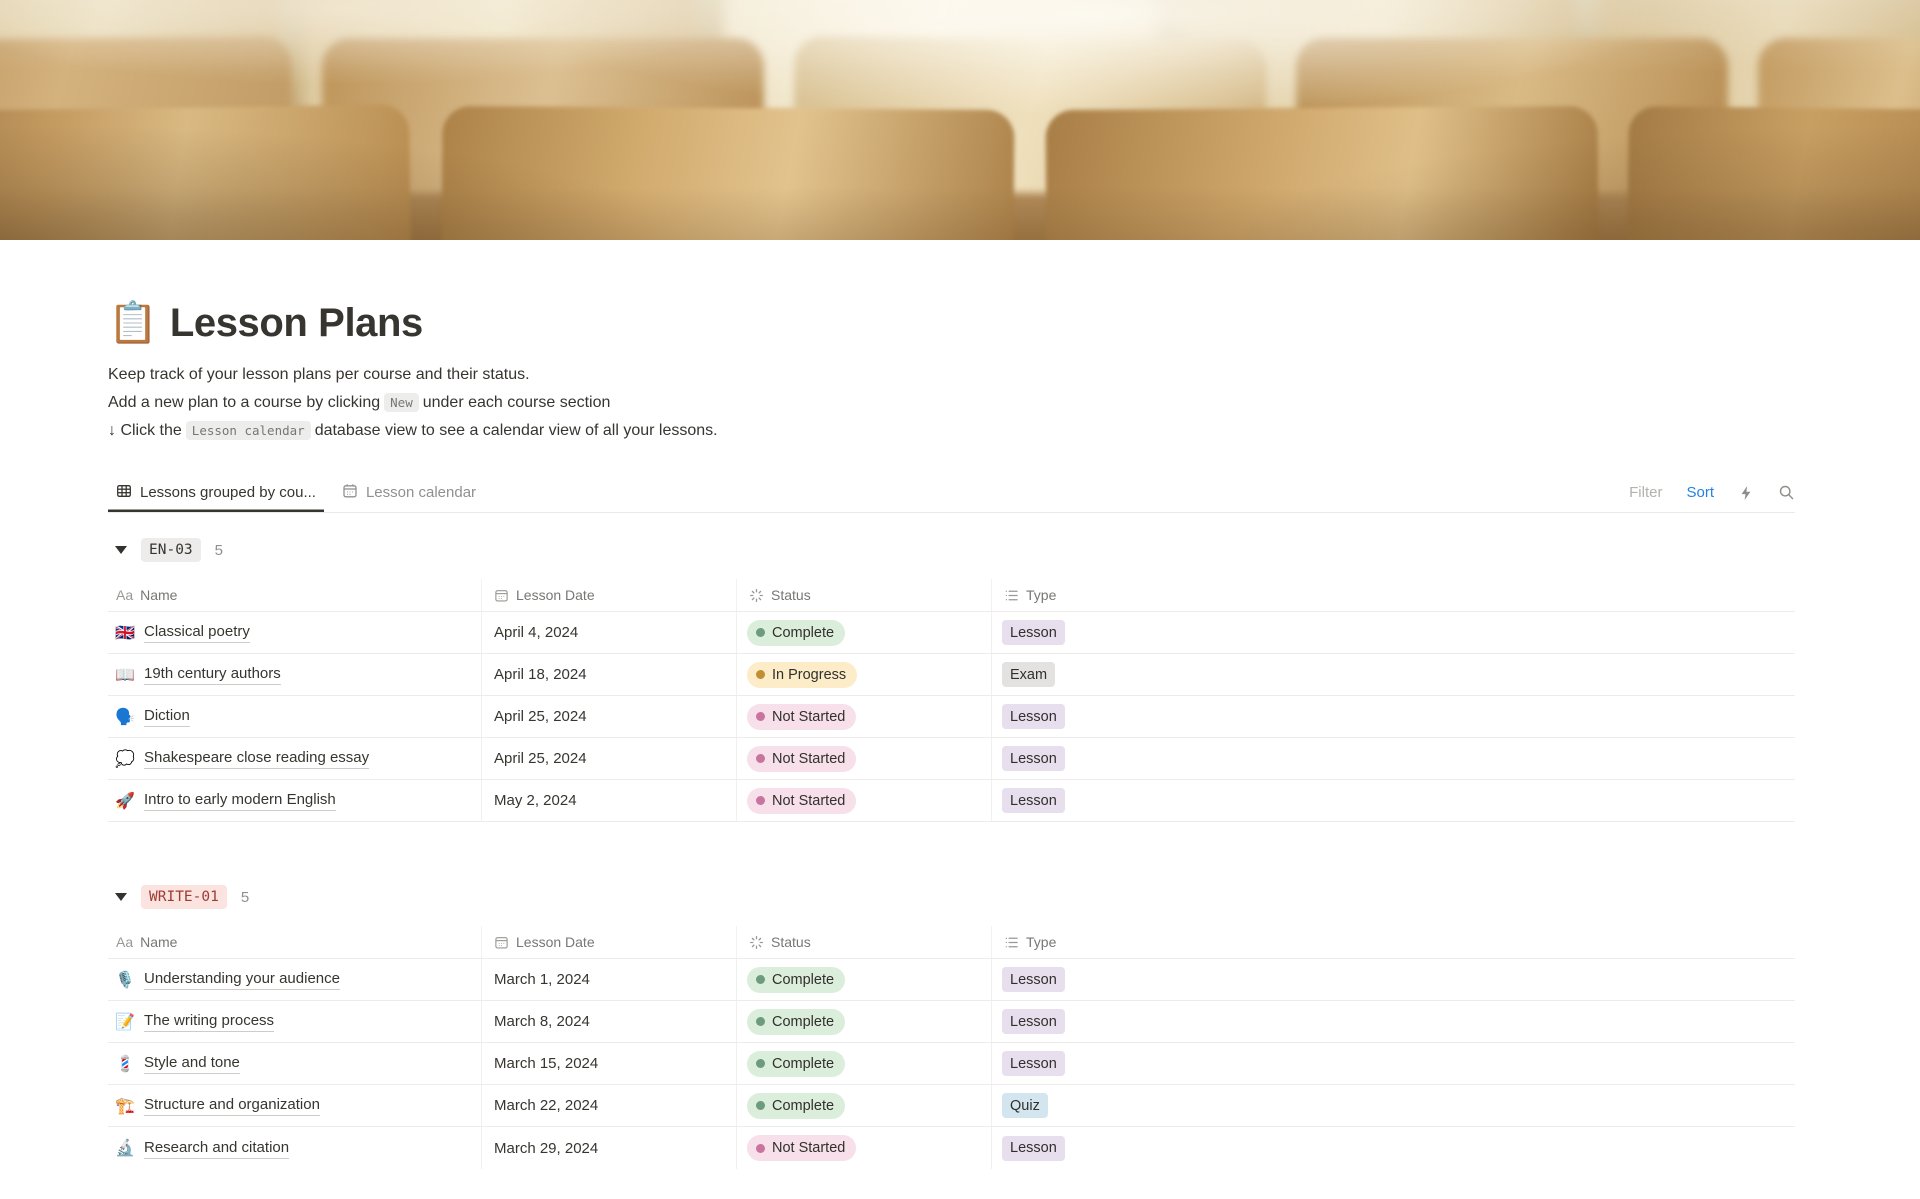  I want to click on lesson-link: Research and citation, so click(217, 1148).